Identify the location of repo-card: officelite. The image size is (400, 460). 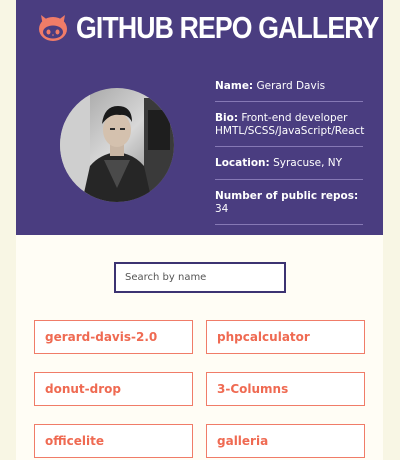
(113, 441).